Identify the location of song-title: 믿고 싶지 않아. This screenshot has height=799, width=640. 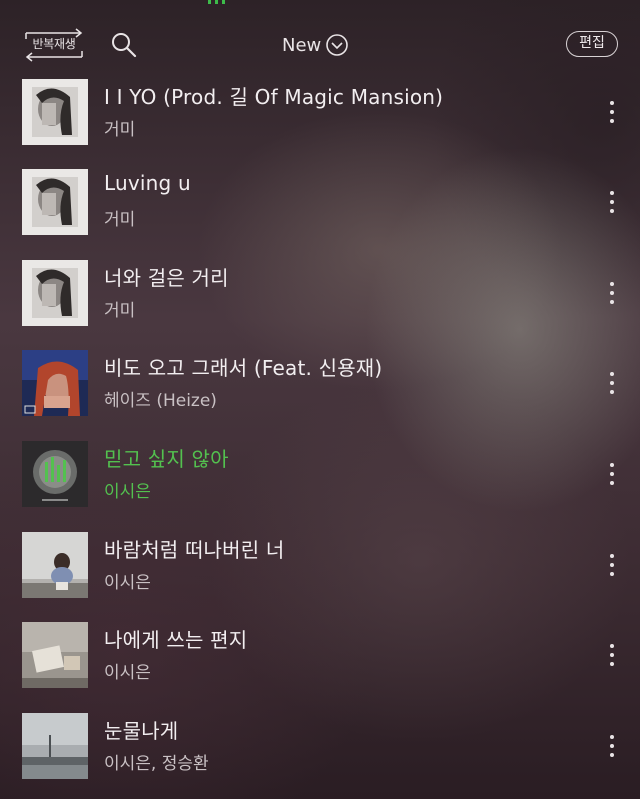
(166, 459).